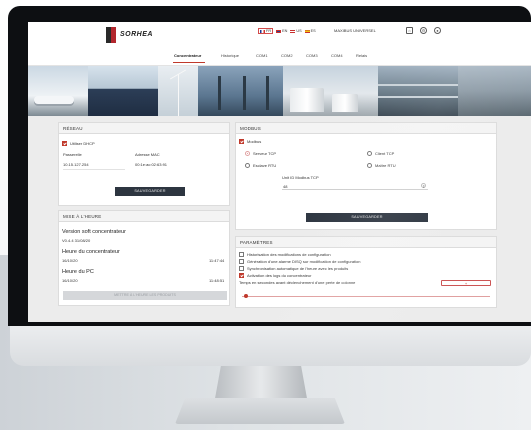  What do you see at coordinates (385, 153) in the screenshot?
I see `client-tcp-label: Client TCP` at bounding box center [385, 153].